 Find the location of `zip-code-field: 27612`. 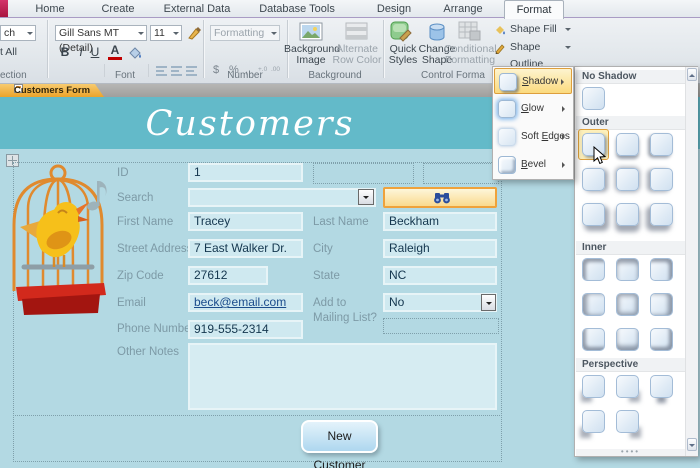

zip-code-field: 27612 is located at coordinates (228, 275).